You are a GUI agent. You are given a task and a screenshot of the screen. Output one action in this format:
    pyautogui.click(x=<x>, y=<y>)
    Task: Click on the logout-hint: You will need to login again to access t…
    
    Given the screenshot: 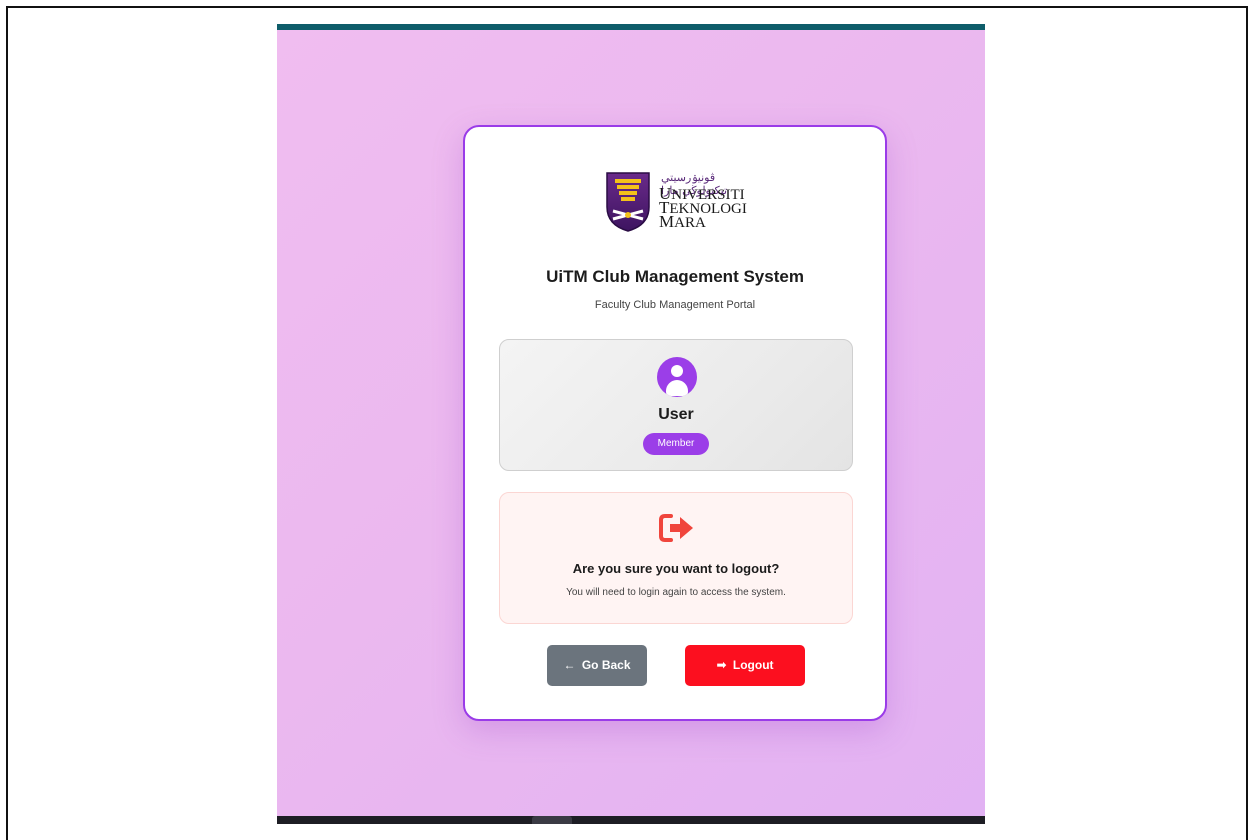 What is the action you would take?
    pyautogui.click(x=676, y=592)
    